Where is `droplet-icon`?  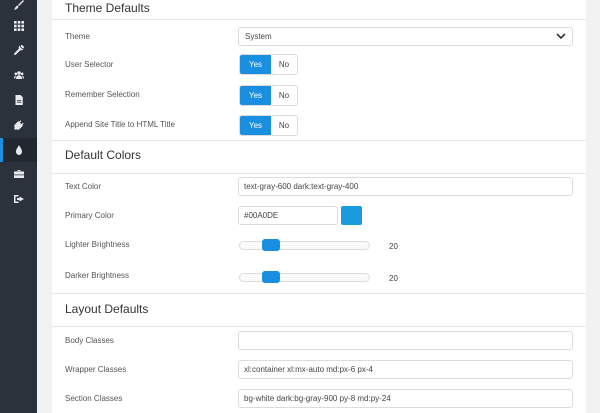 droplet-icon is located at coordinates (18, 150).